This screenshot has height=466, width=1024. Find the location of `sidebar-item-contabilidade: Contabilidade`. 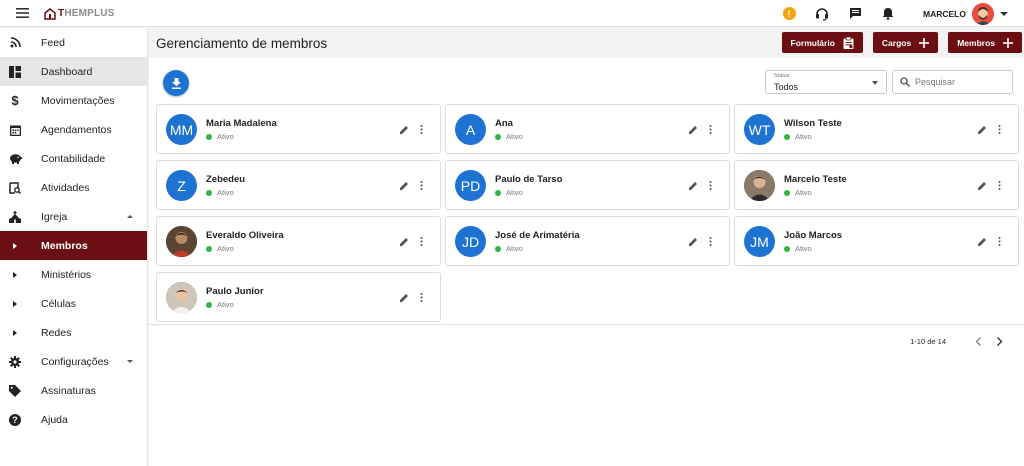

sidebar-item-contabilidade: Contabilidade is located at coordinates (73, 158).